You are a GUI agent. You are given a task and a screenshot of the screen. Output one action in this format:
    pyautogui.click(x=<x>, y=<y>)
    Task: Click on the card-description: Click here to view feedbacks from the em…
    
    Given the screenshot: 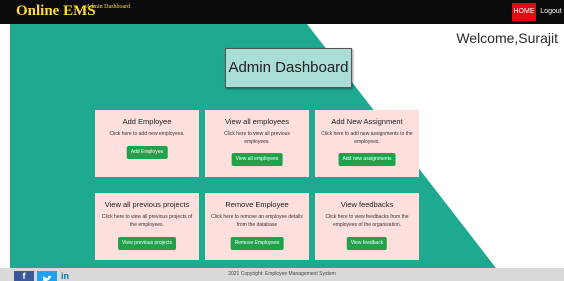 What is the action you would take?
    pyautogui.click(x=367, y=221)
    